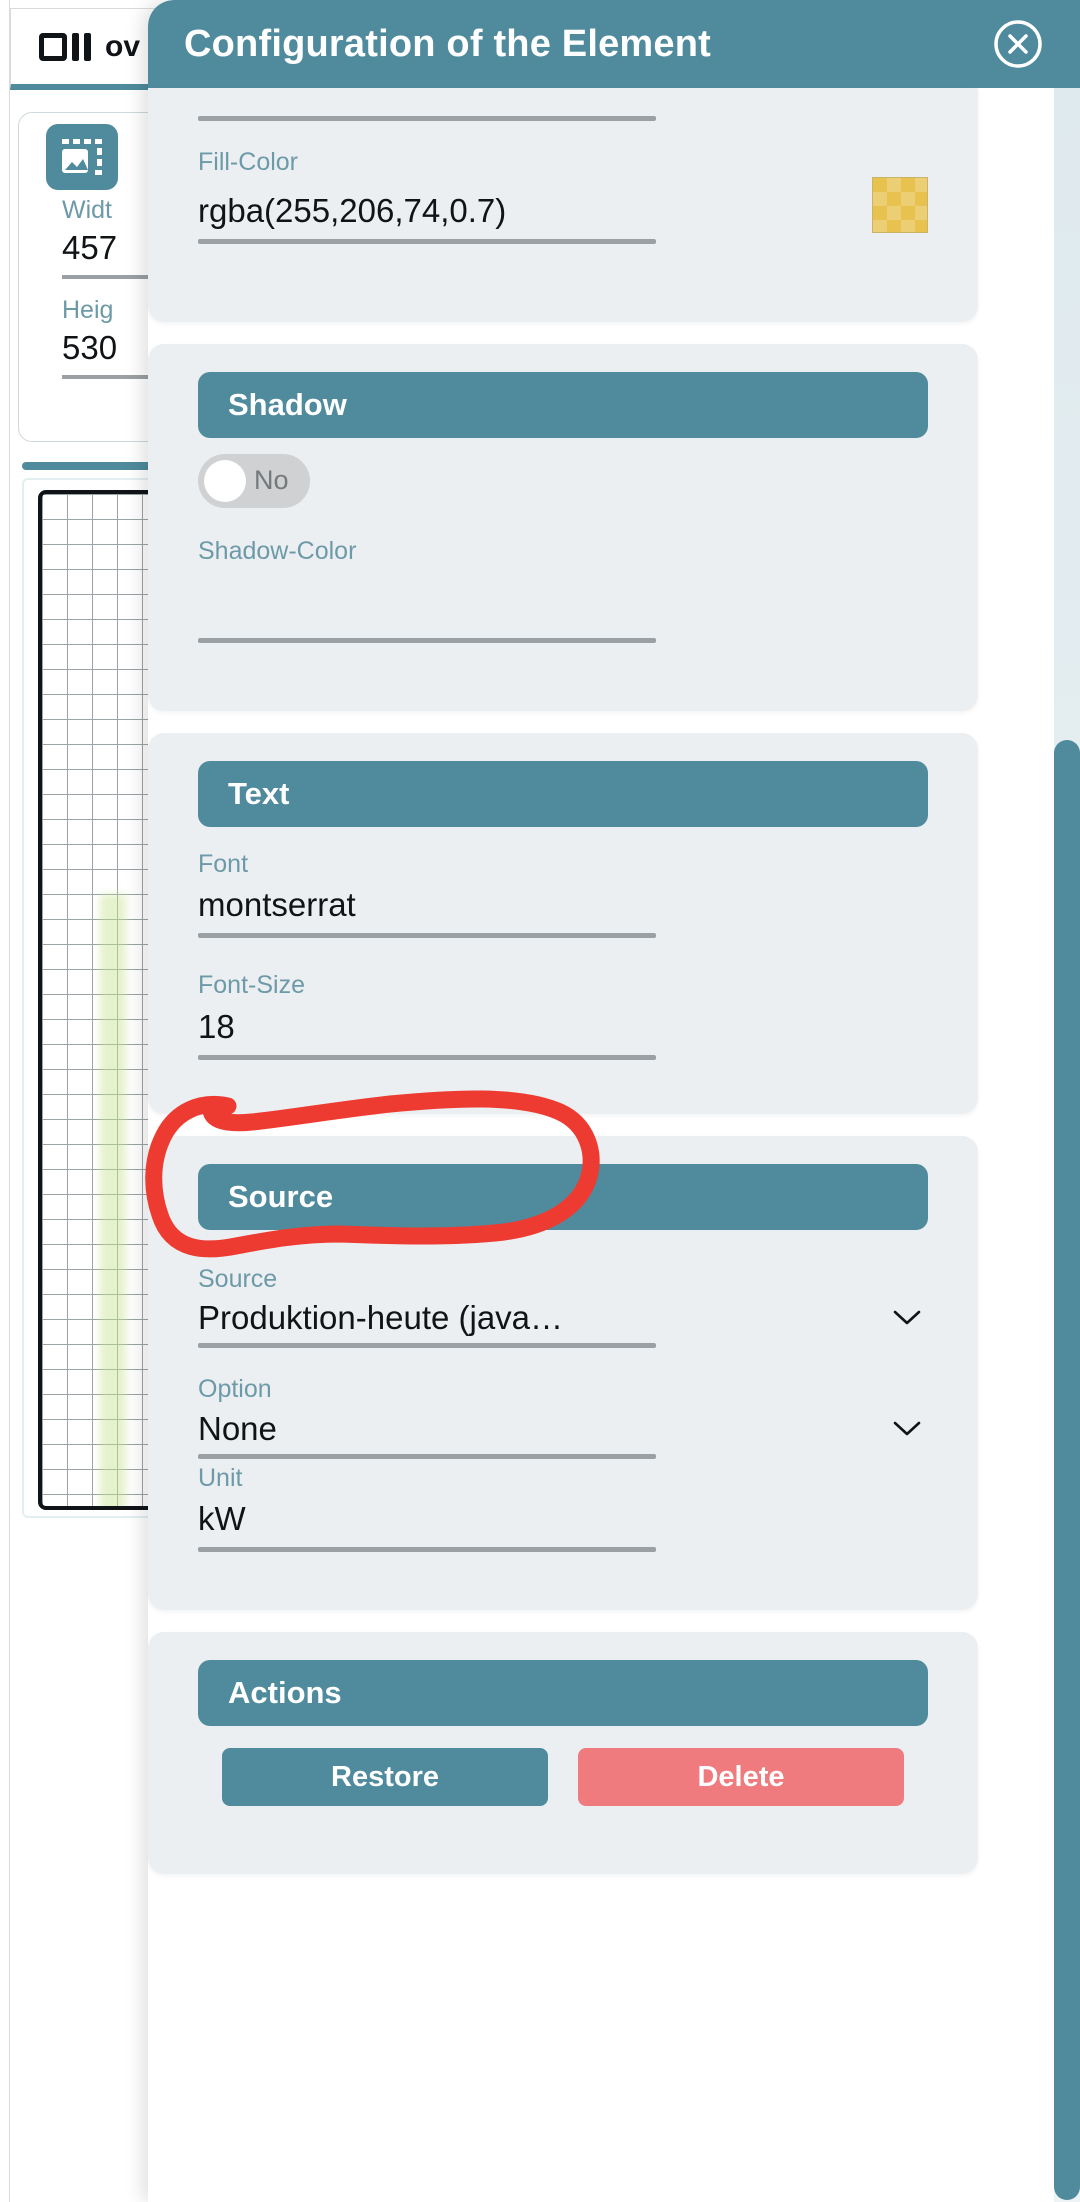 The width and height of the screenshot is (1080, 2202). Describe the element at coordinates (271, 480) in the screenshot. I see `shadow-toggle-label: No` at that location.